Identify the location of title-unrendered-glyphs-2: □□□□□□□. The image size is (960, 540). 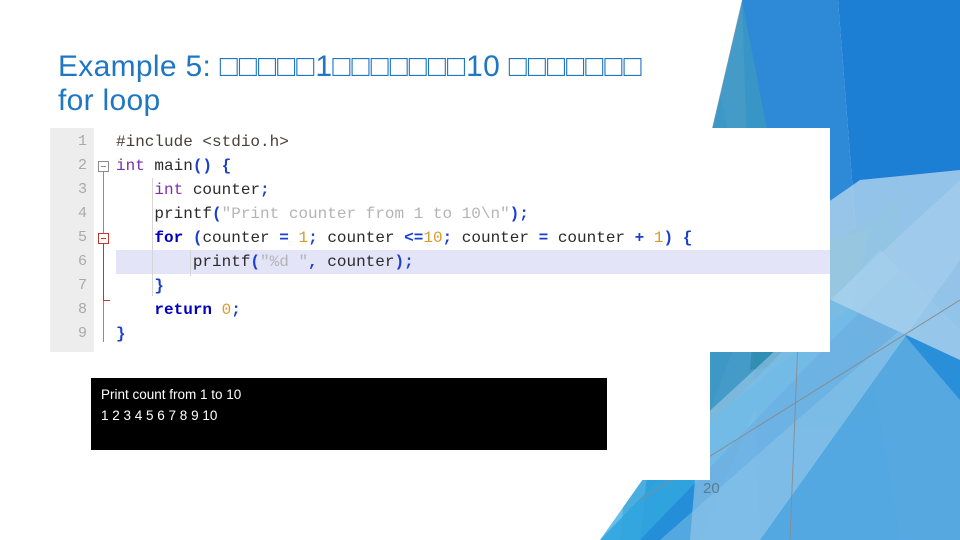
(399, 66).